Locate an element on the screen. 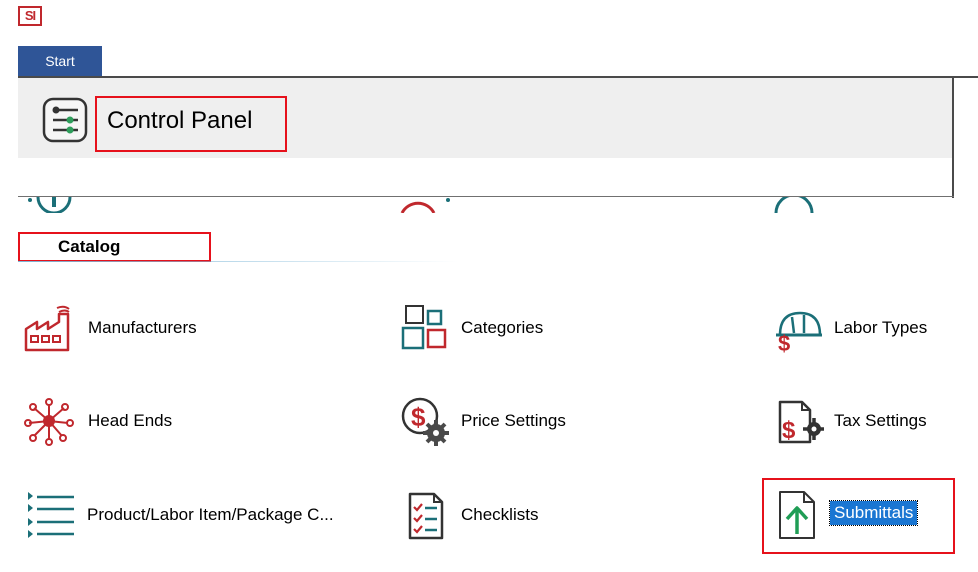  app-logo: SI is located at coordinates (30, 16).